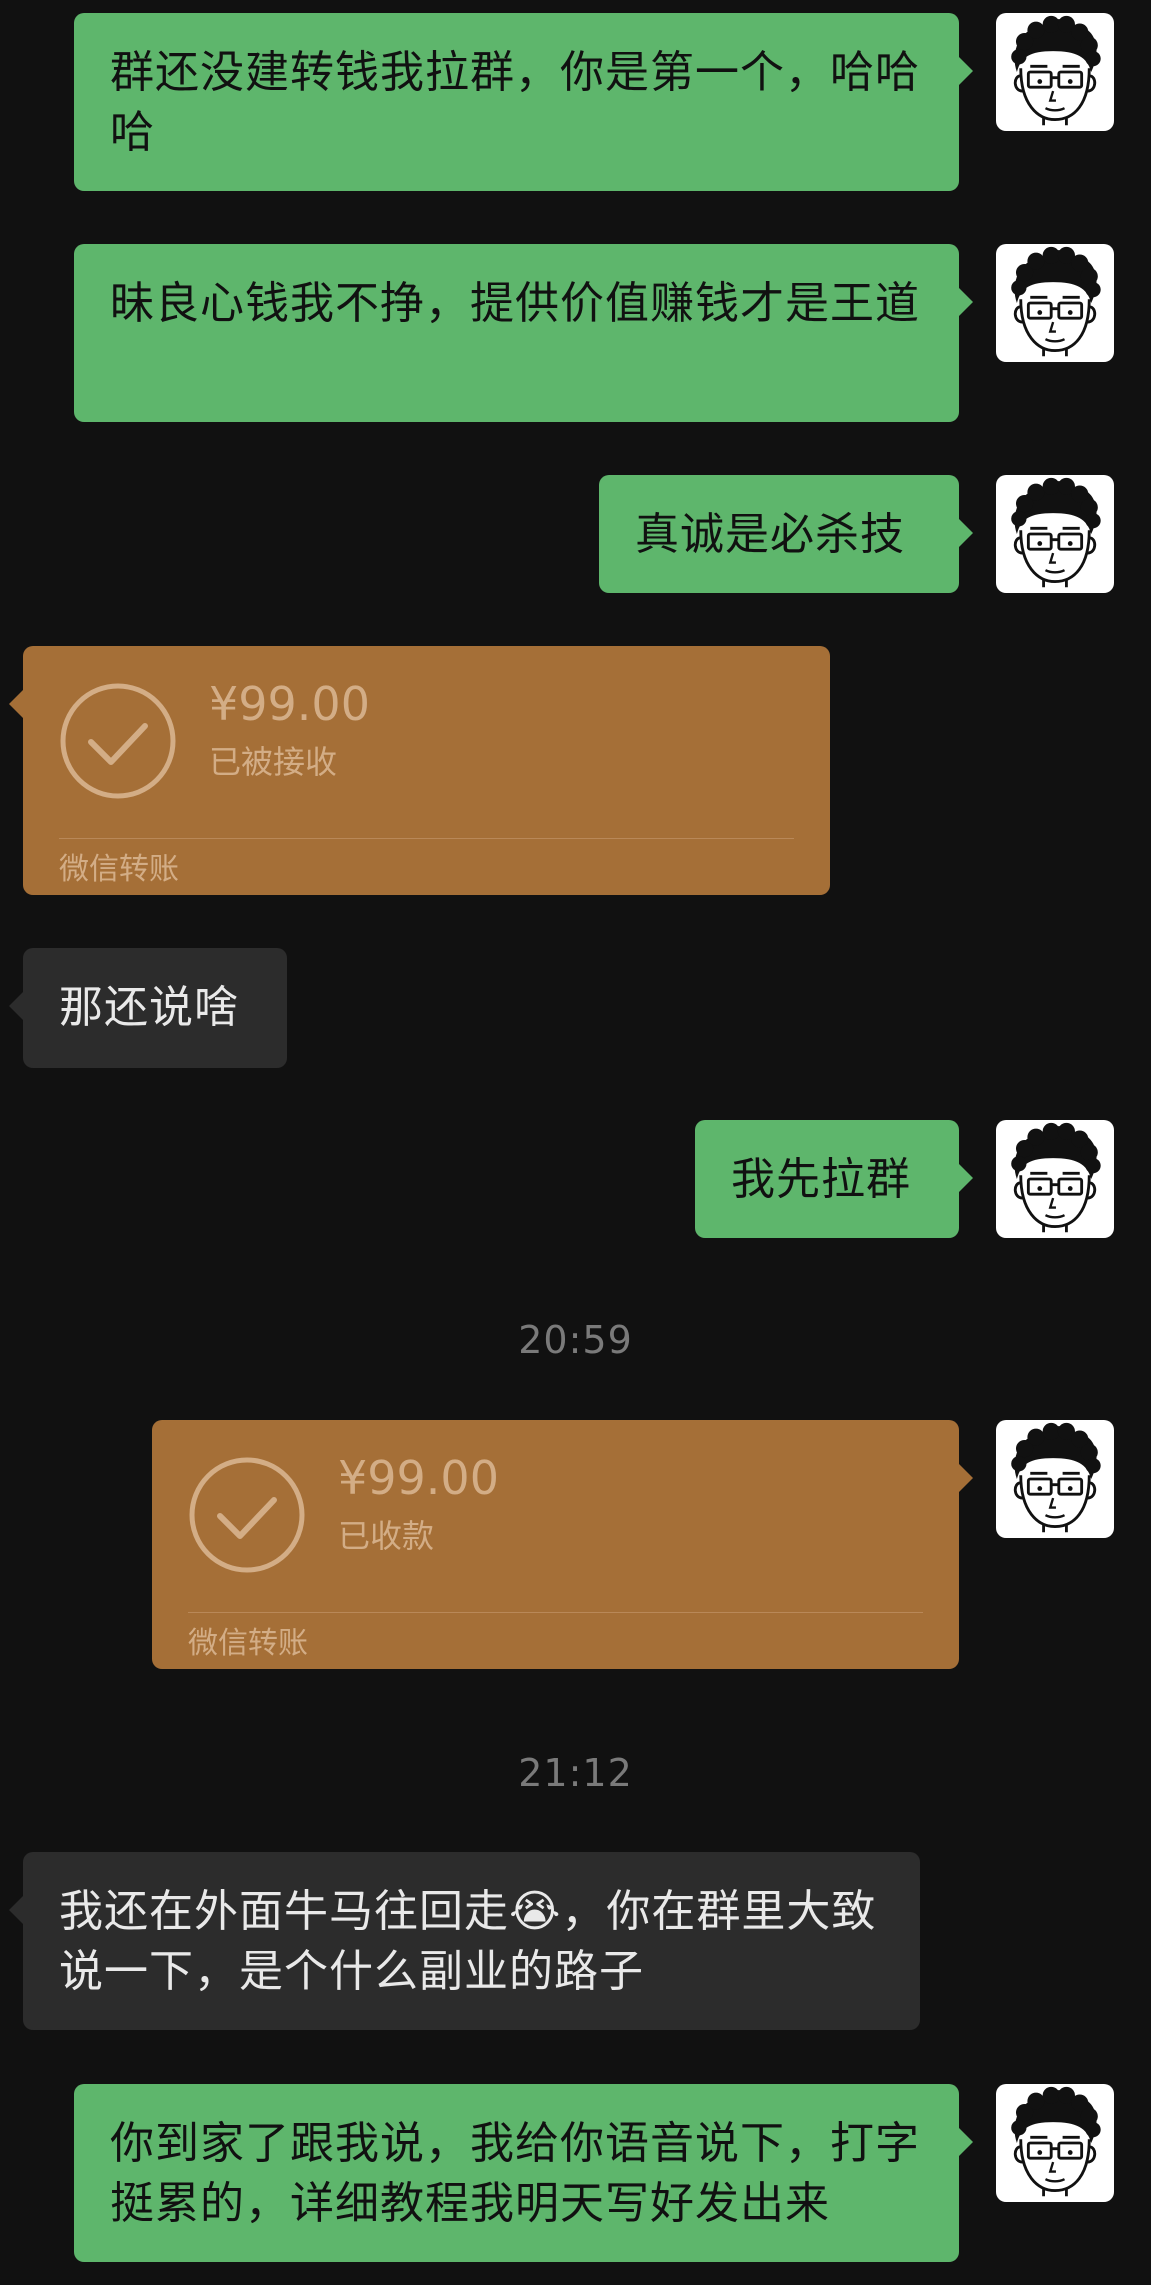 Image resolution: width=1151 pixels, height=2285 pixels. I want to click on message-text: 我先拉群, so click(821, 1179).